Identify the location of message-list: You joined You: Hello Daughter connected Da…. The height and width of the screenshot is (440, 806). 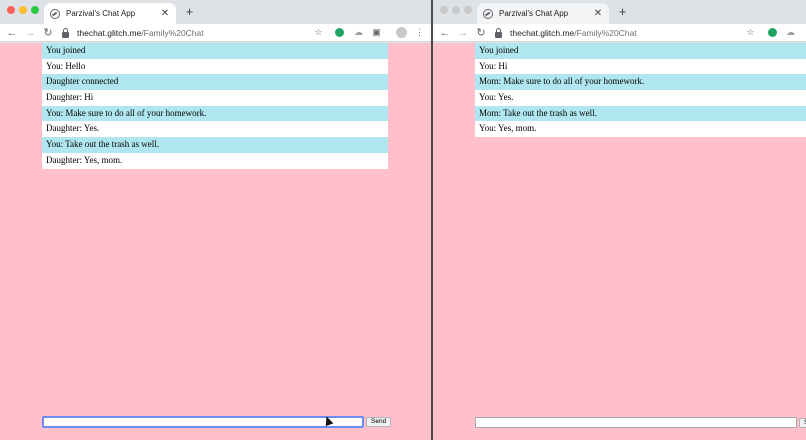
(215, 106).